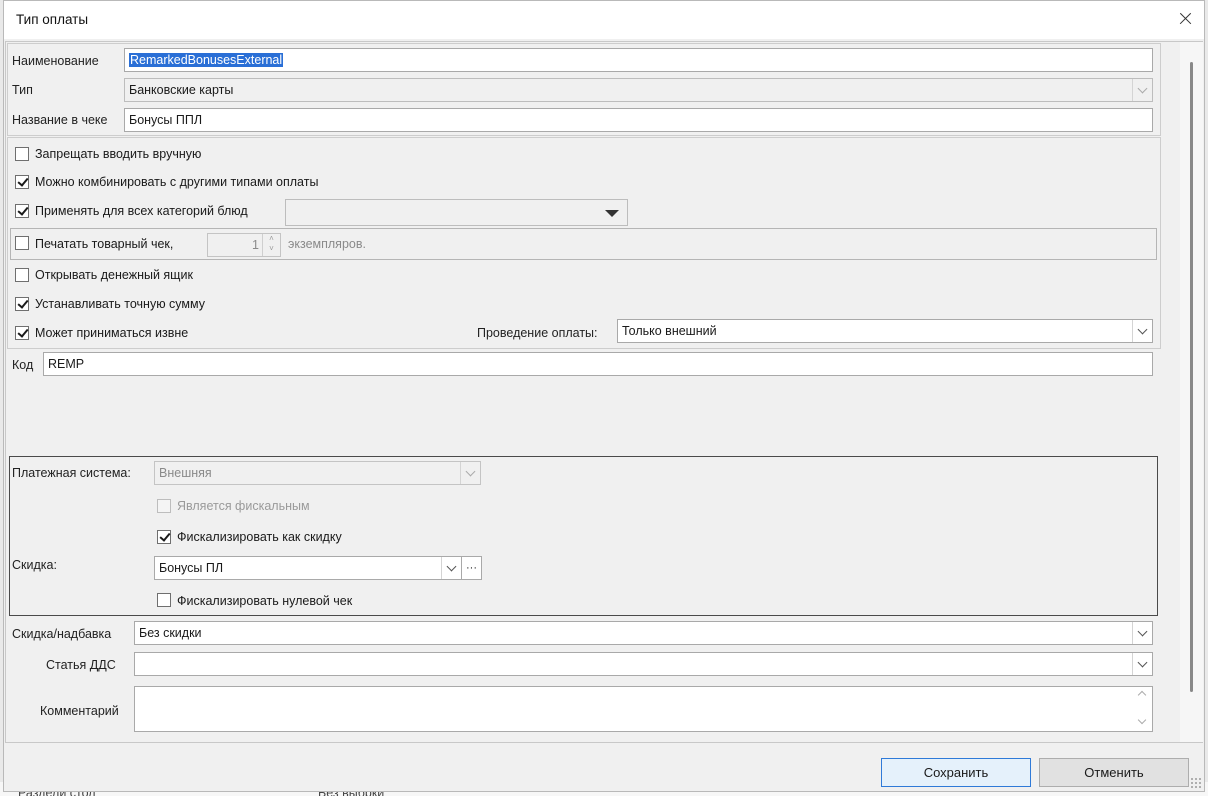 This screenshot has height=796, width=1208. Describe the element at coordinates (166, 120) in the screenshot. I see `receipt-name-value: Бонусы ППЛ` at that location.